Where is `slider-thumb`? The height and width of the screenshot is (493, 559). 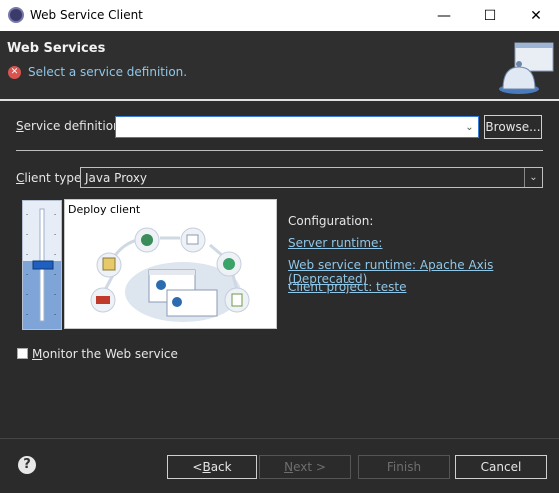 slider-thumb is located at coordinates (43, 265).